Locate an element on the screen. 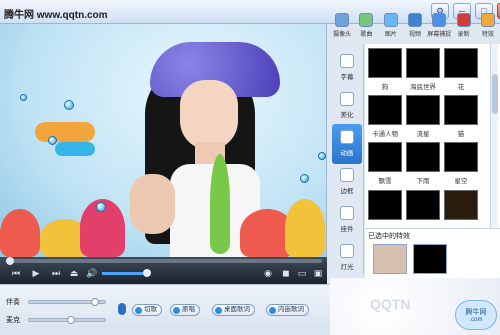 This screenshot has height=335, width=500. volume-slider is located at coordinates (126, 273).